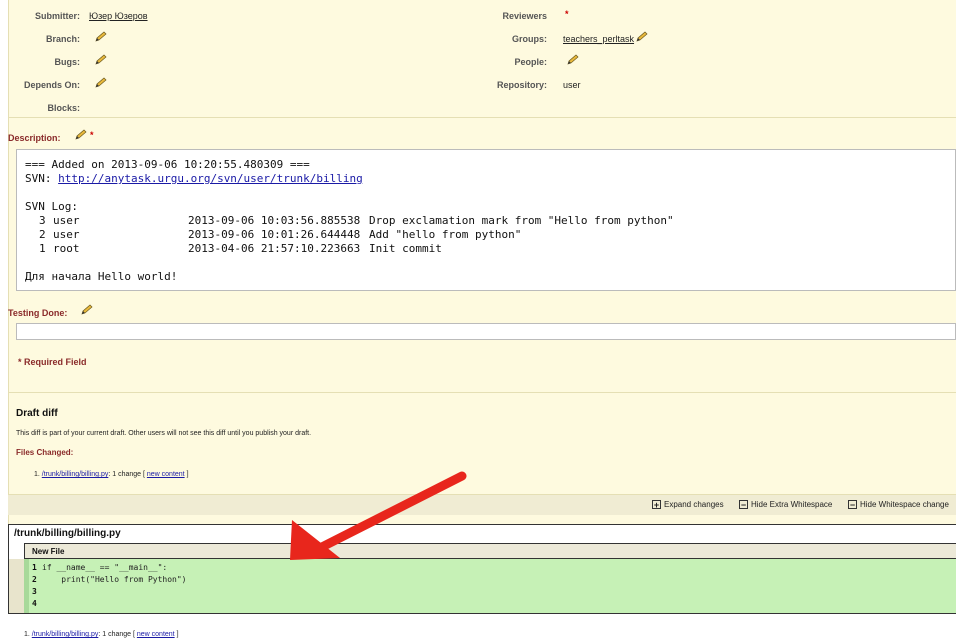  What do you see at coordinates (37, 413) in the screenshot?
I see `draft-diff-title: Draft diff` at bounding box center [37, 413].